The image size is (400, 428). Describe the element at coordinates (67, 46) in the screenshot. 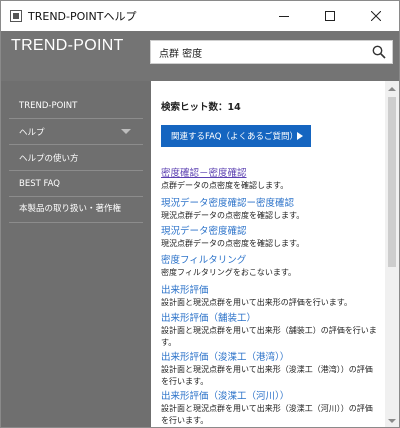

I see `brand-logo: TREND-POINT` at that location.